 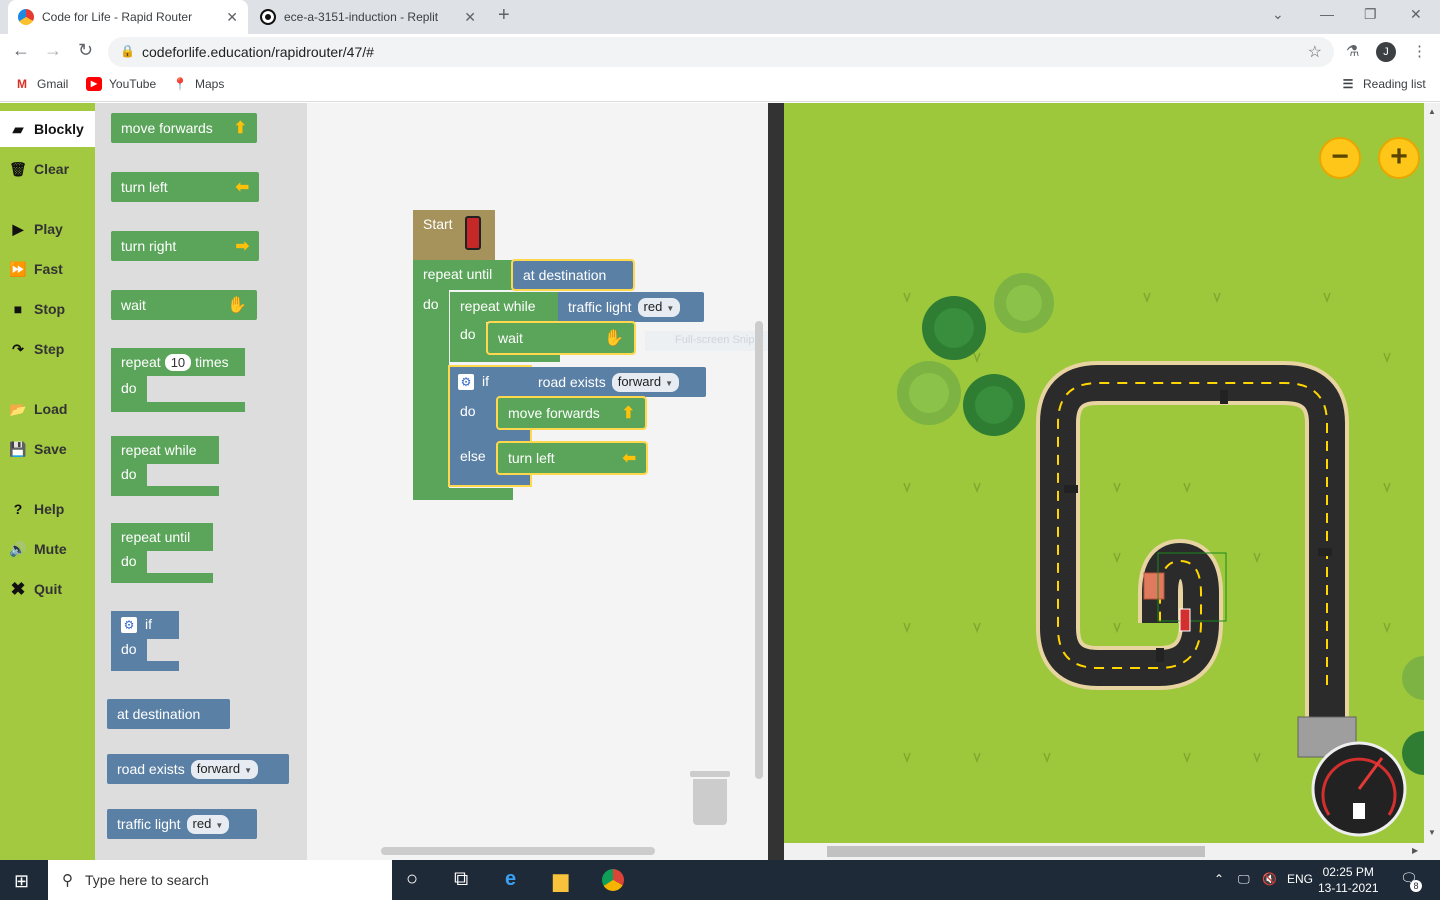 I want to click on scroll-down-arrow-icon: ▼, so click(x=1432, y=832).